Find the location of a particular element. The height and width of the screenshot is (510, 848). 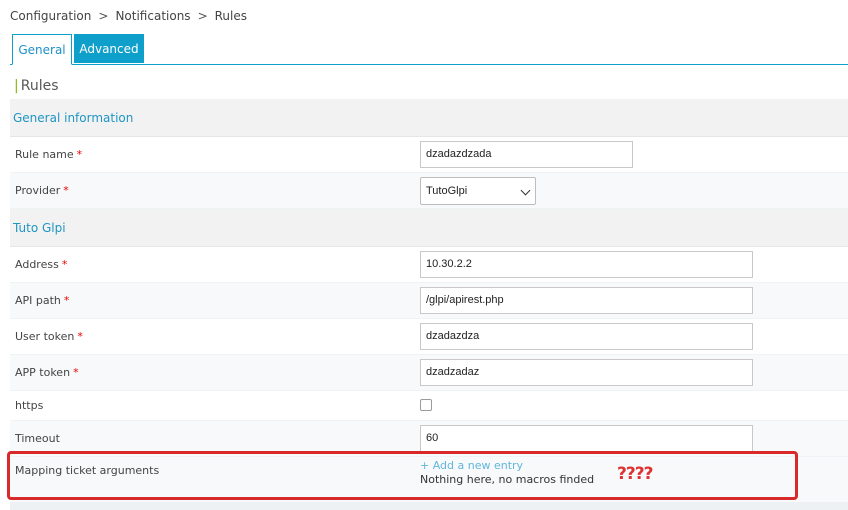

page-title-text: Rules is located at coordinates (39, 86).